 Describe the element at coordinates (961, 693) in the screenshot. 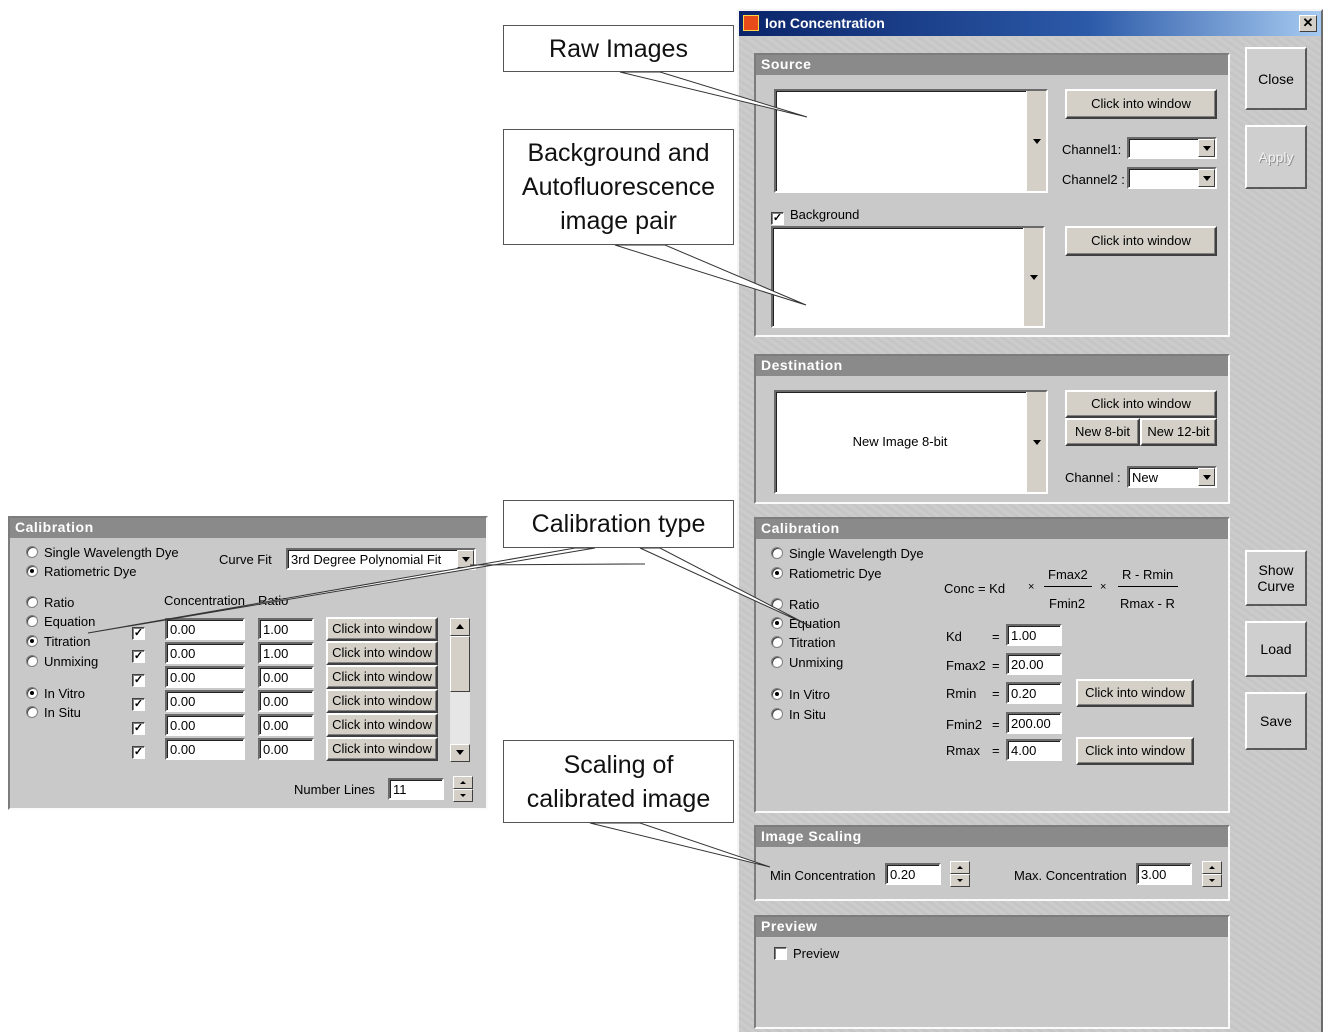

I see `rmin-label: Rmin` at that location.